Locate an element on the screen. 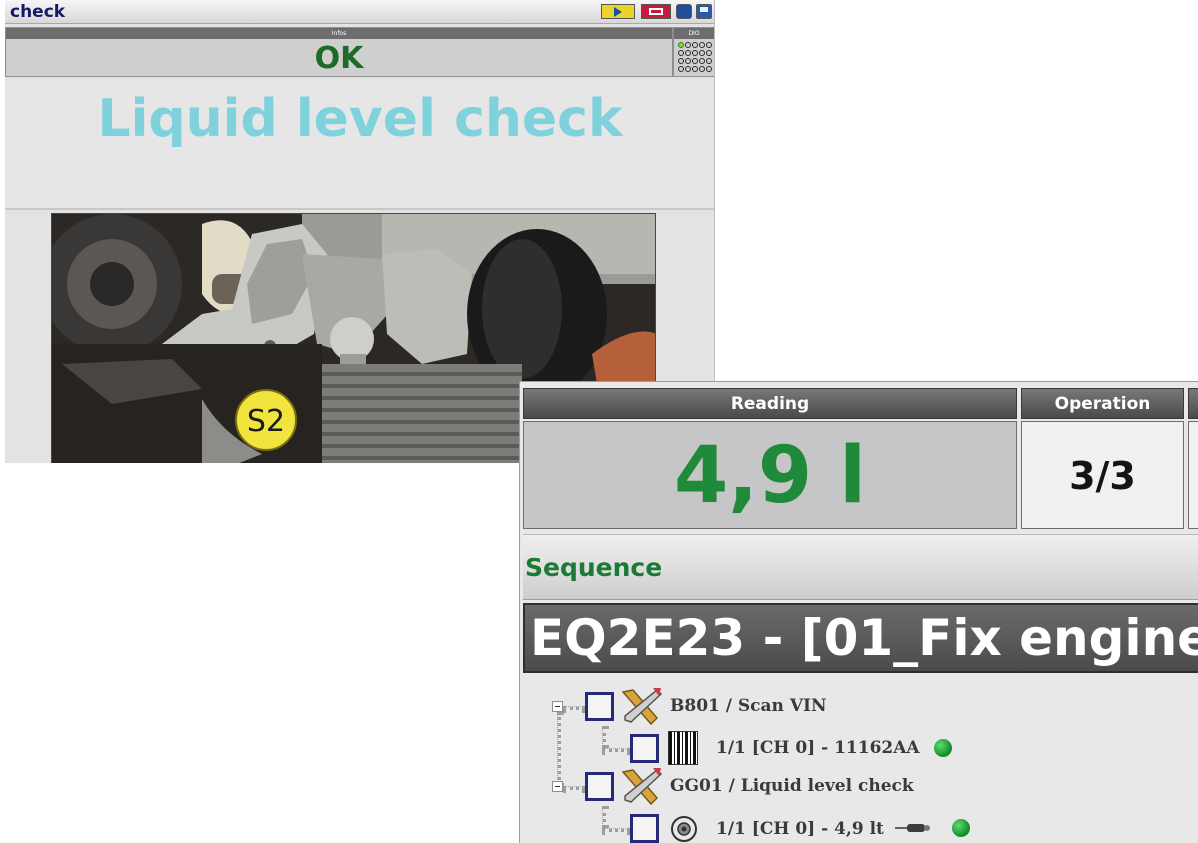  sequence-bar: Sequence is located at coordinates (860, 567).